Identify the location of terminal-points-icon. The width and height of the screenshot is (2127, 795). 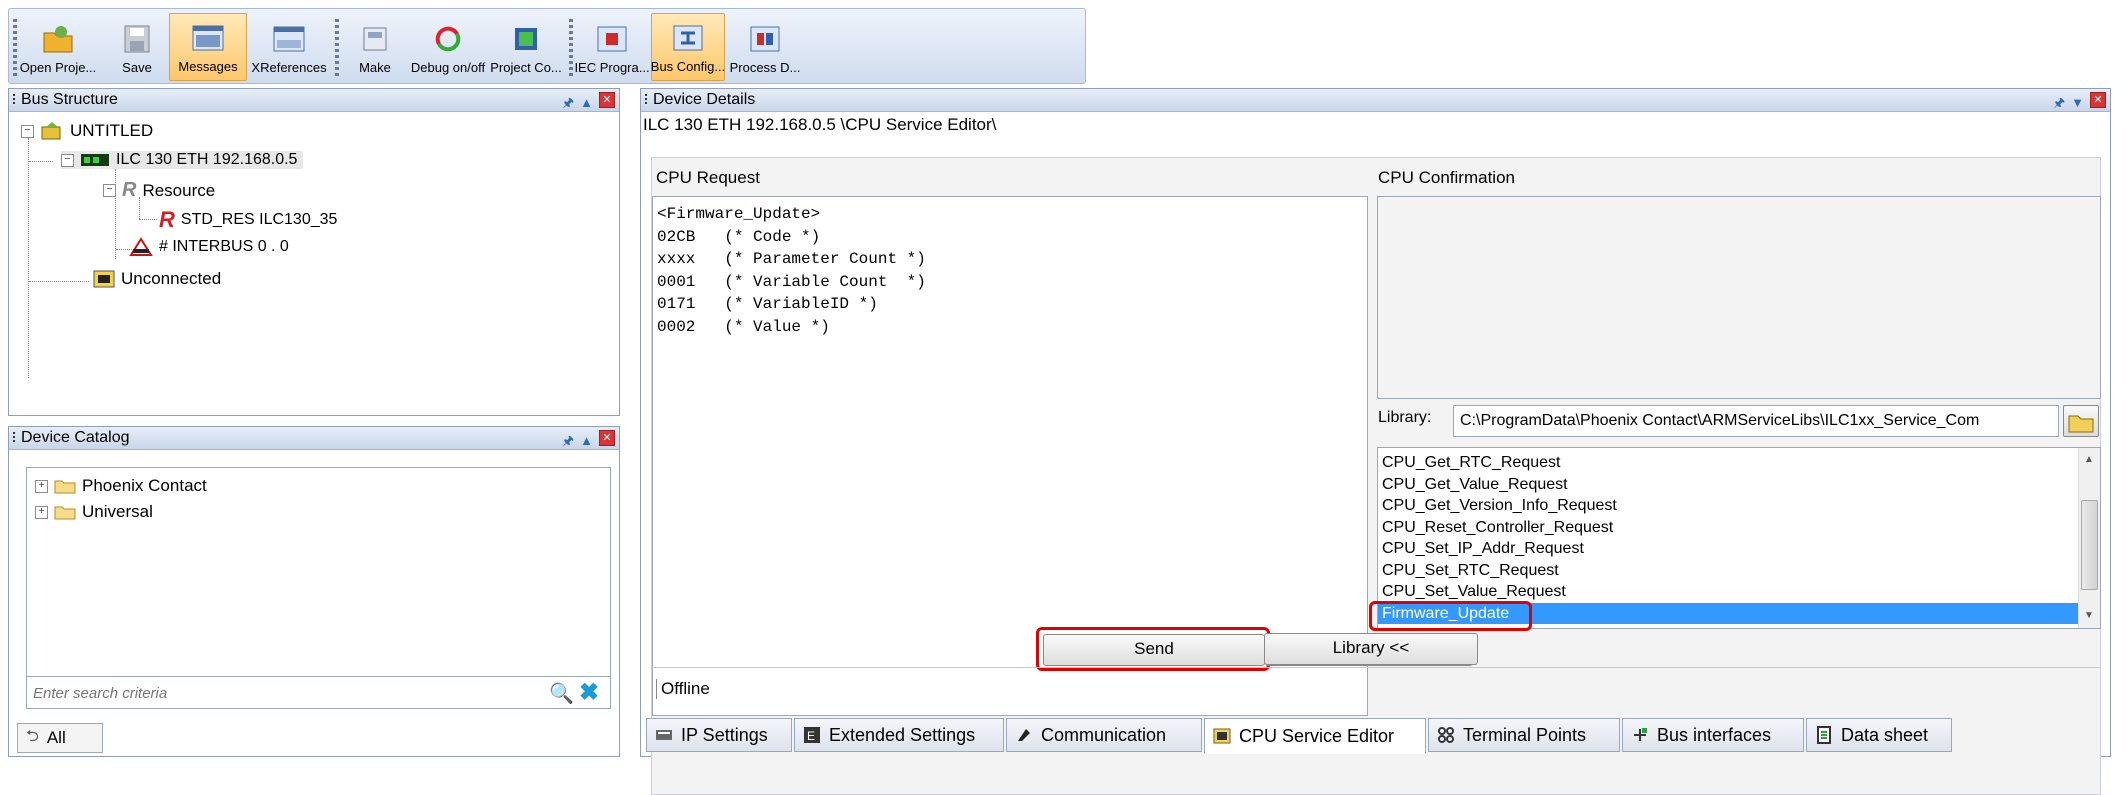
(1446, 735).